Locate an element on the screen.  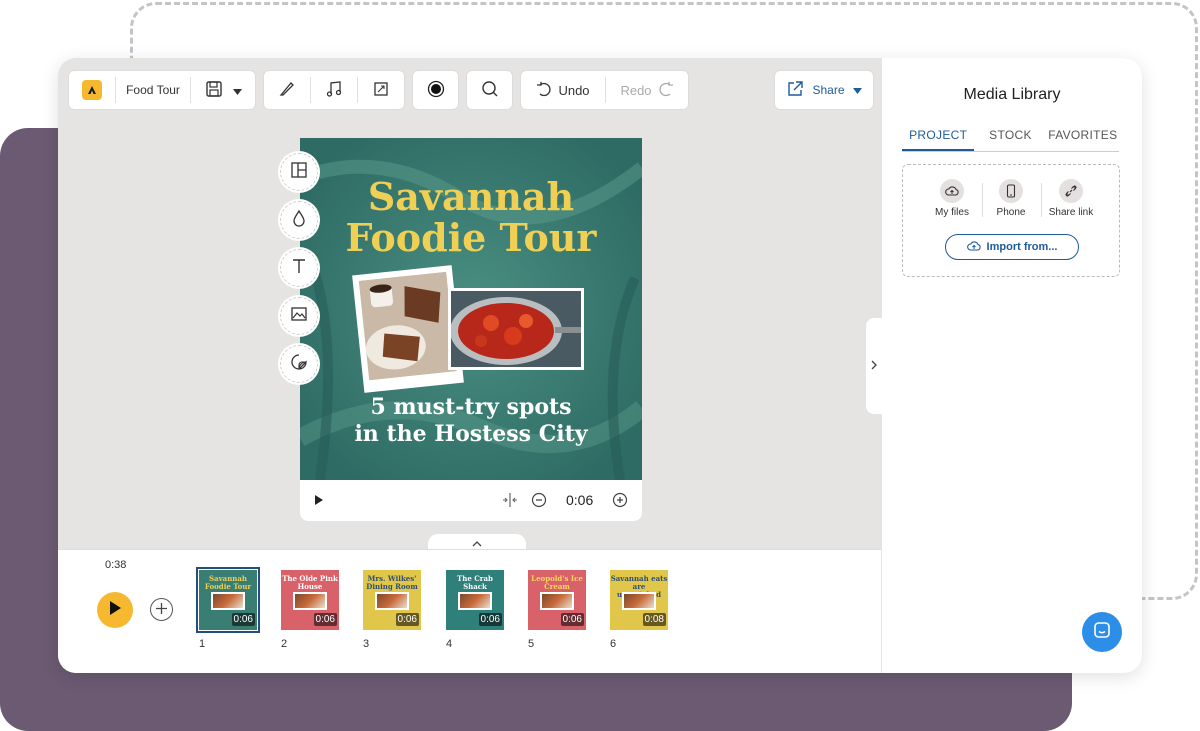
history-toolbar: Undo Redo is located at coordinates (604, 90).